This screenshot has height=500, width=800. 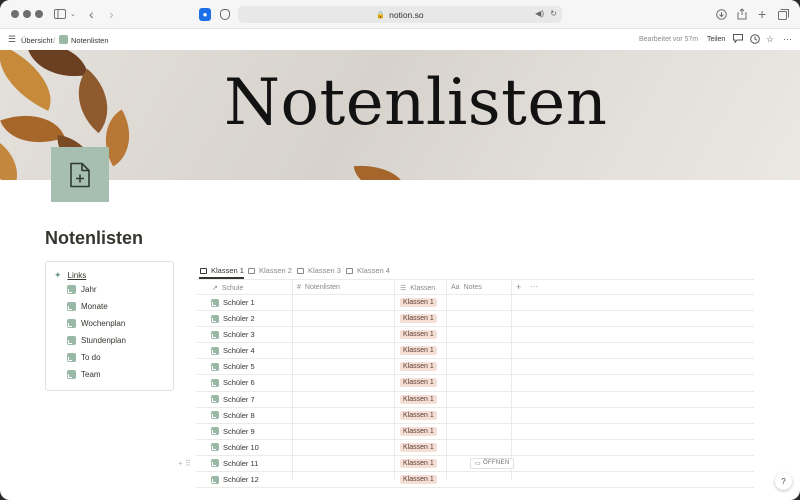 What do you see at coordinates (12, 39) in the screenshot?
I see `menu-icon: ☰` at bounding box center [12, 39].